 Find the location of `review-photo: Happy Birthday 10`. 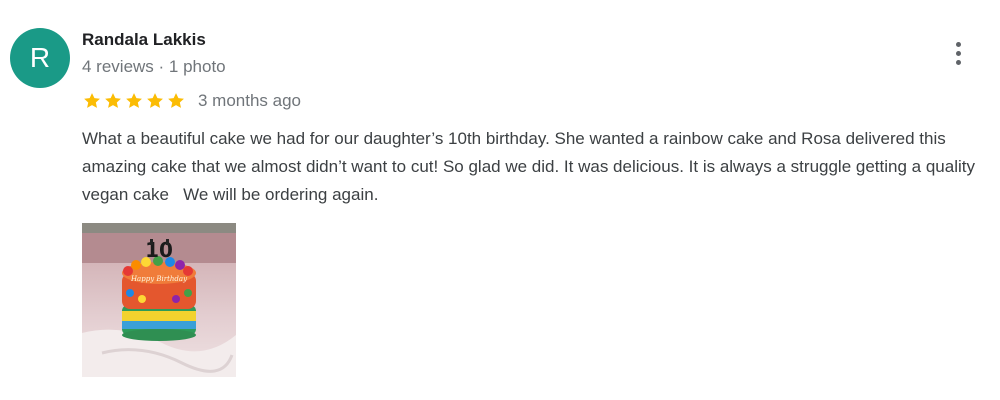

review-photo: Happy Birthday 10 is located at coordinates (159, 300).